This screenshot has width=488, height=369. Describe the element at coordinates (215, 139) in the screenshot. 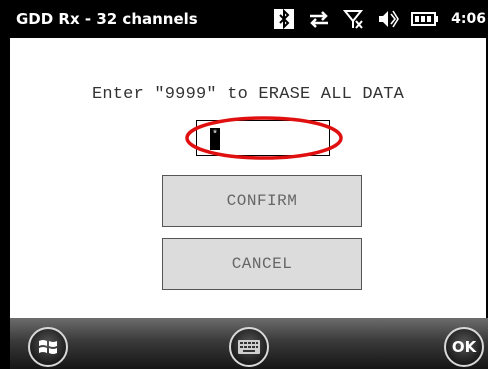

I see `input-text: *` at that location.